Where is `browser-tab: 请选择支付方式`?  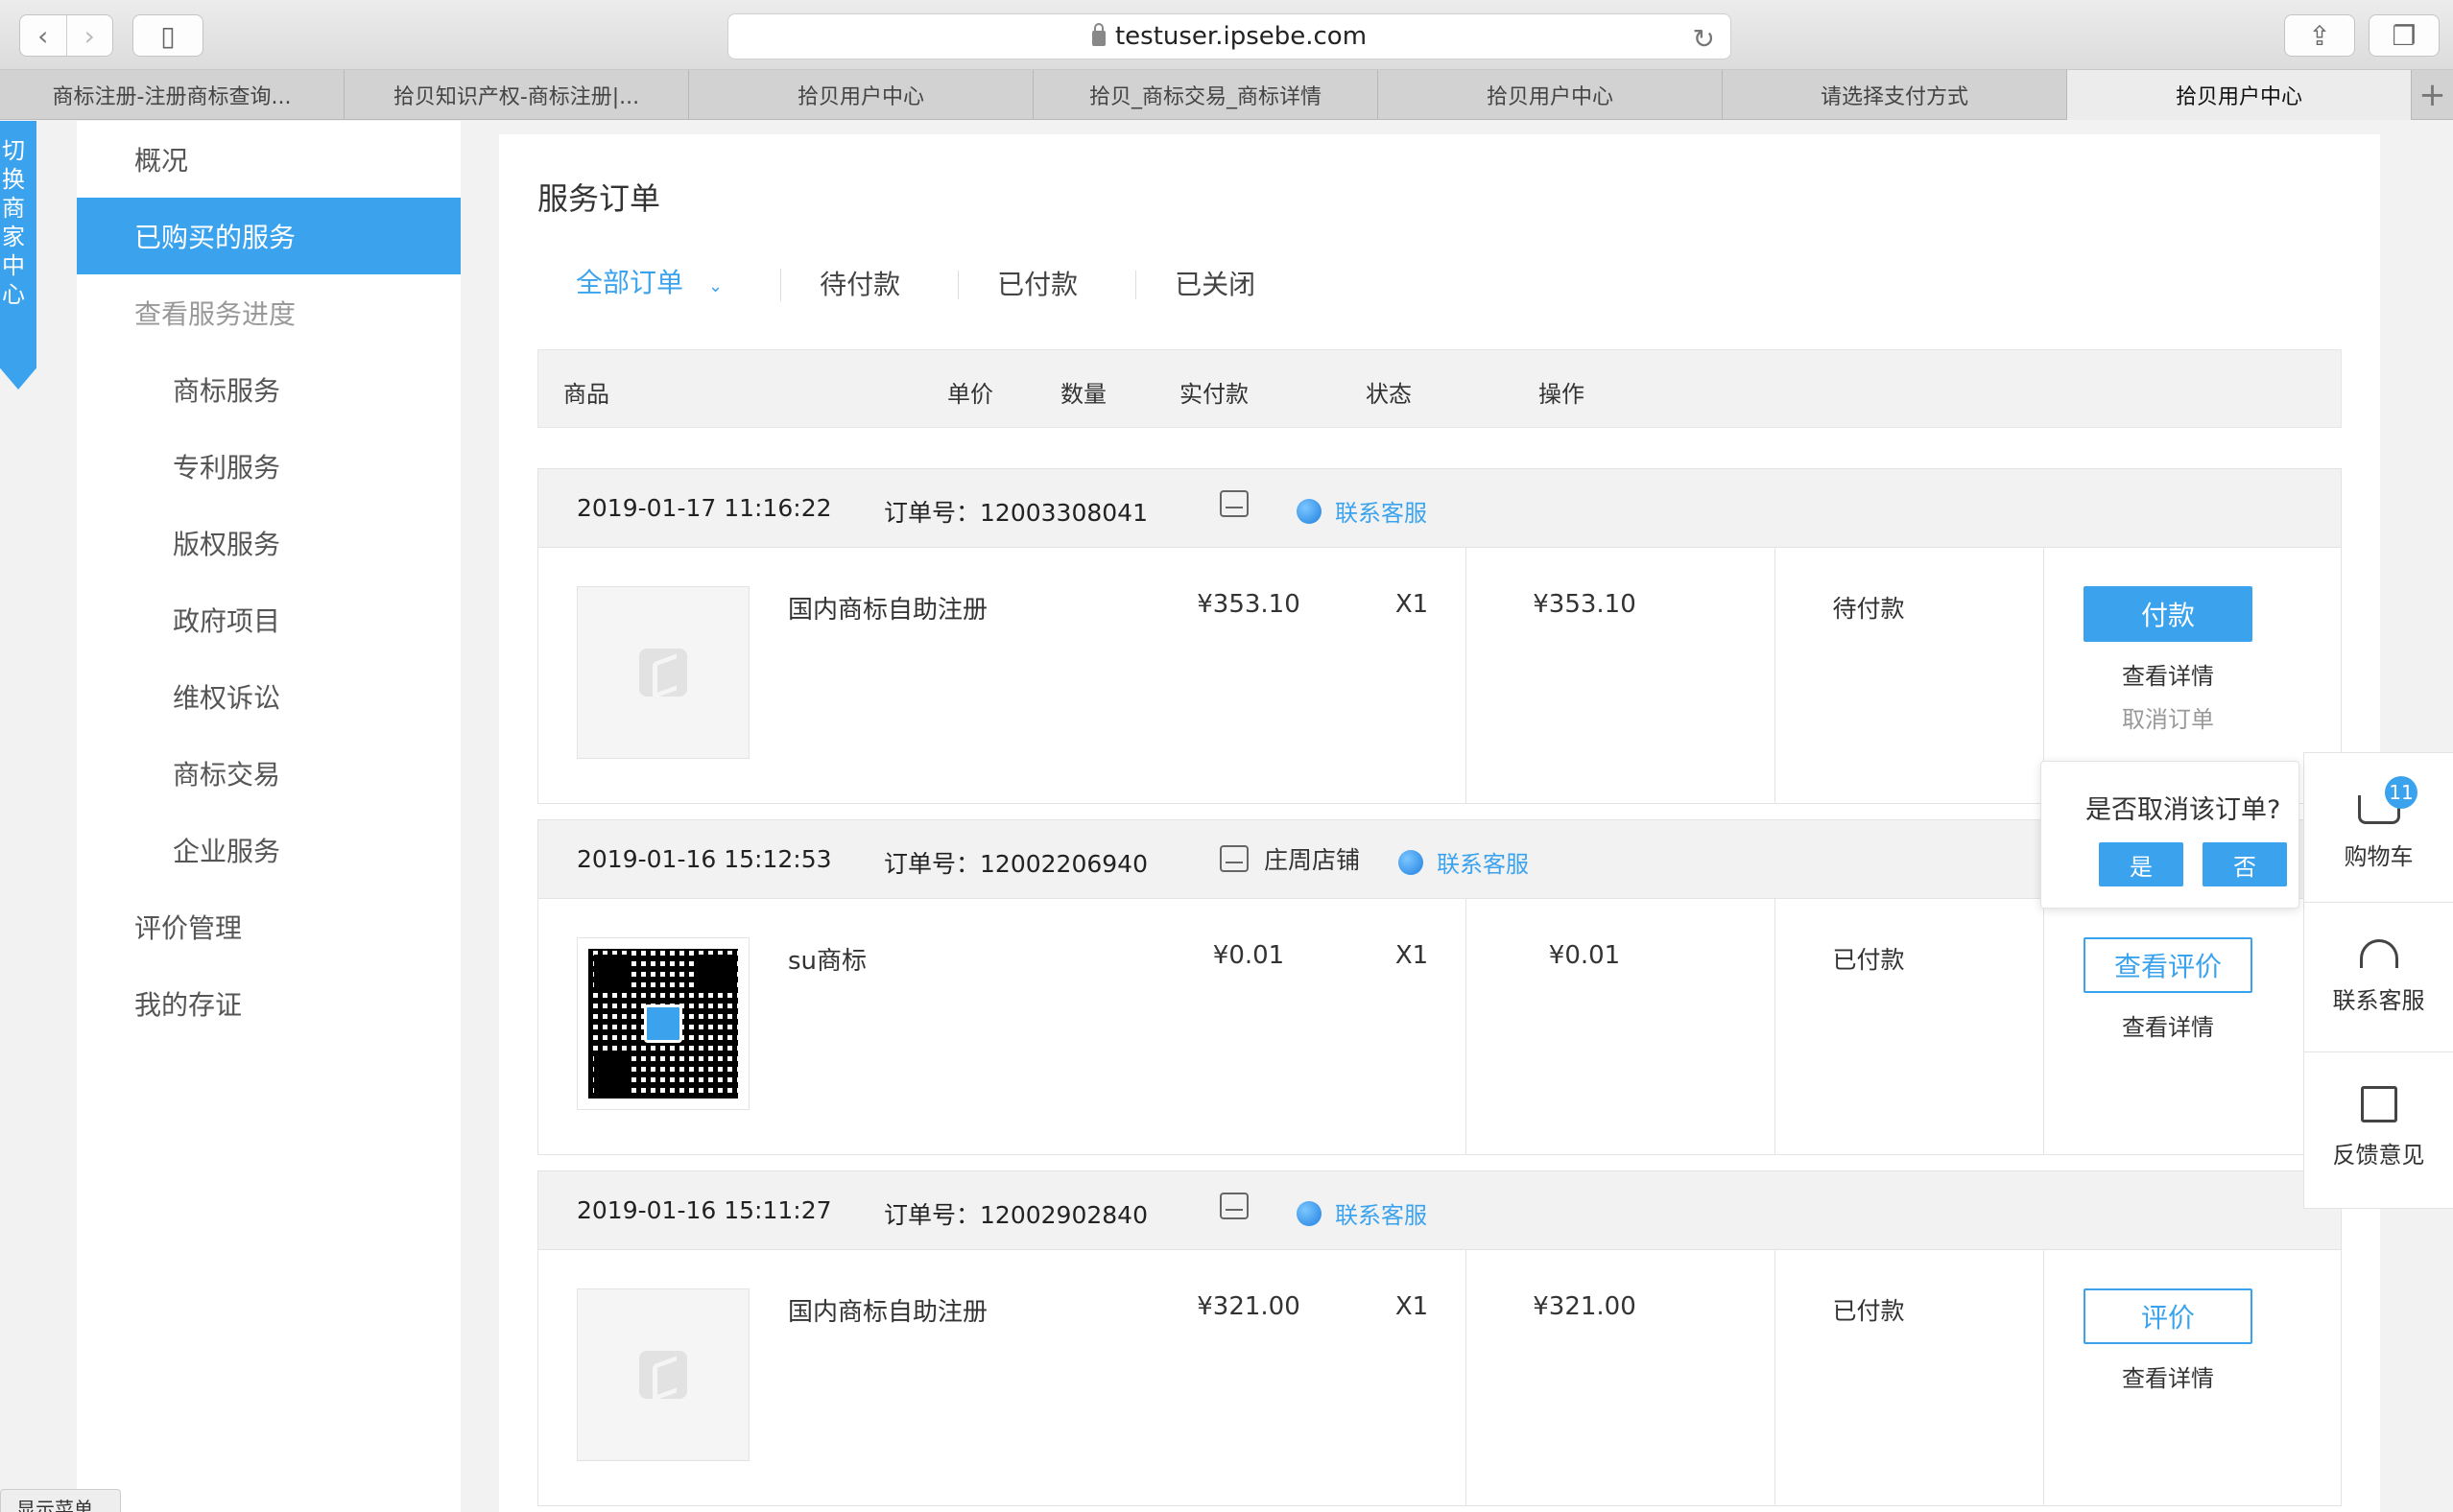 browser-tab: 请选择支付方式 is located at coordinates (1895, 95).